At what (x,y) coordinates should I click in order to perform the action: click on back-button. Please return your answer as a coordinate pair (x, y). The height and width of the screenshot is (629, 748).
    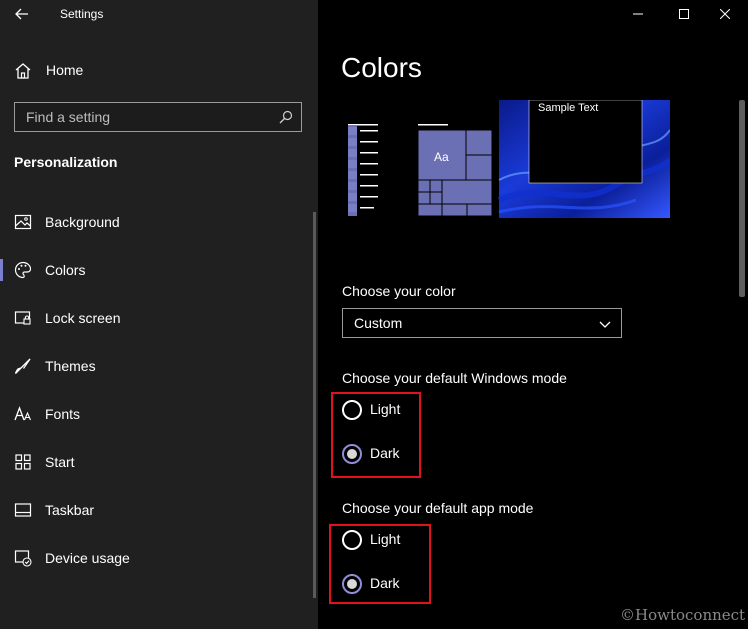
    Looking at the image, I should click on (22, 14).